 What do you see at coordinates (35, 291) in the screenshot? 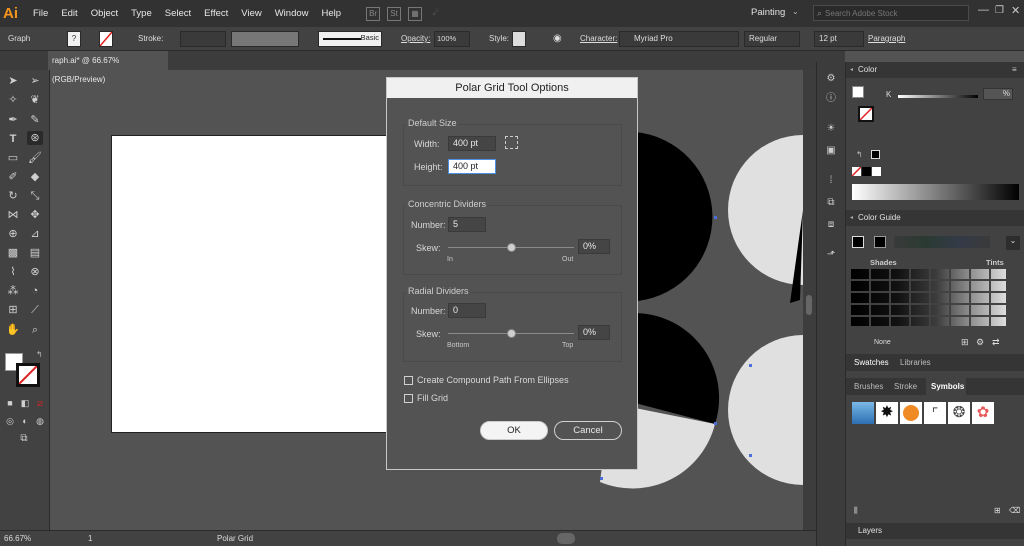
I see `graph-tool-icon: ◔` at bounding box center [35, 291].